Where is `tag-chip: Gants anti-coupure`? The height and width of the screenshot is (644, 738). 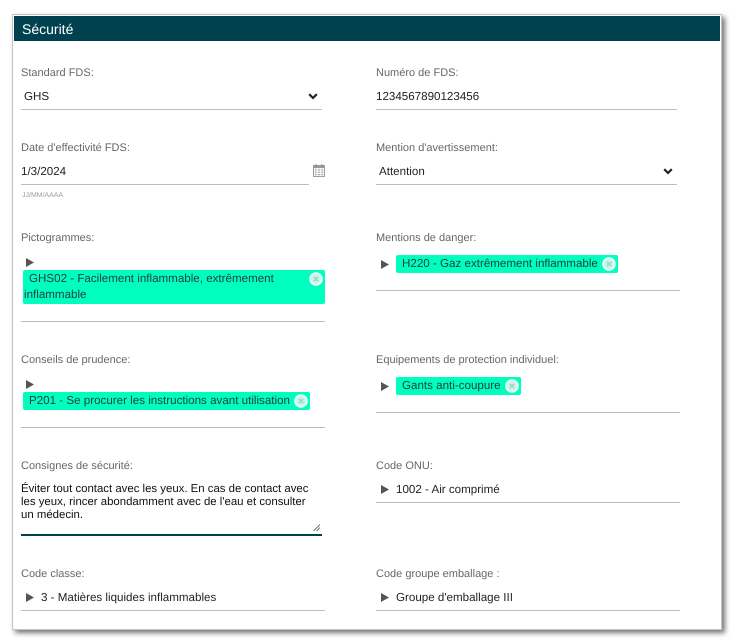
tag-chip: Gants anti-coupure is located at coordinates (458, 386).